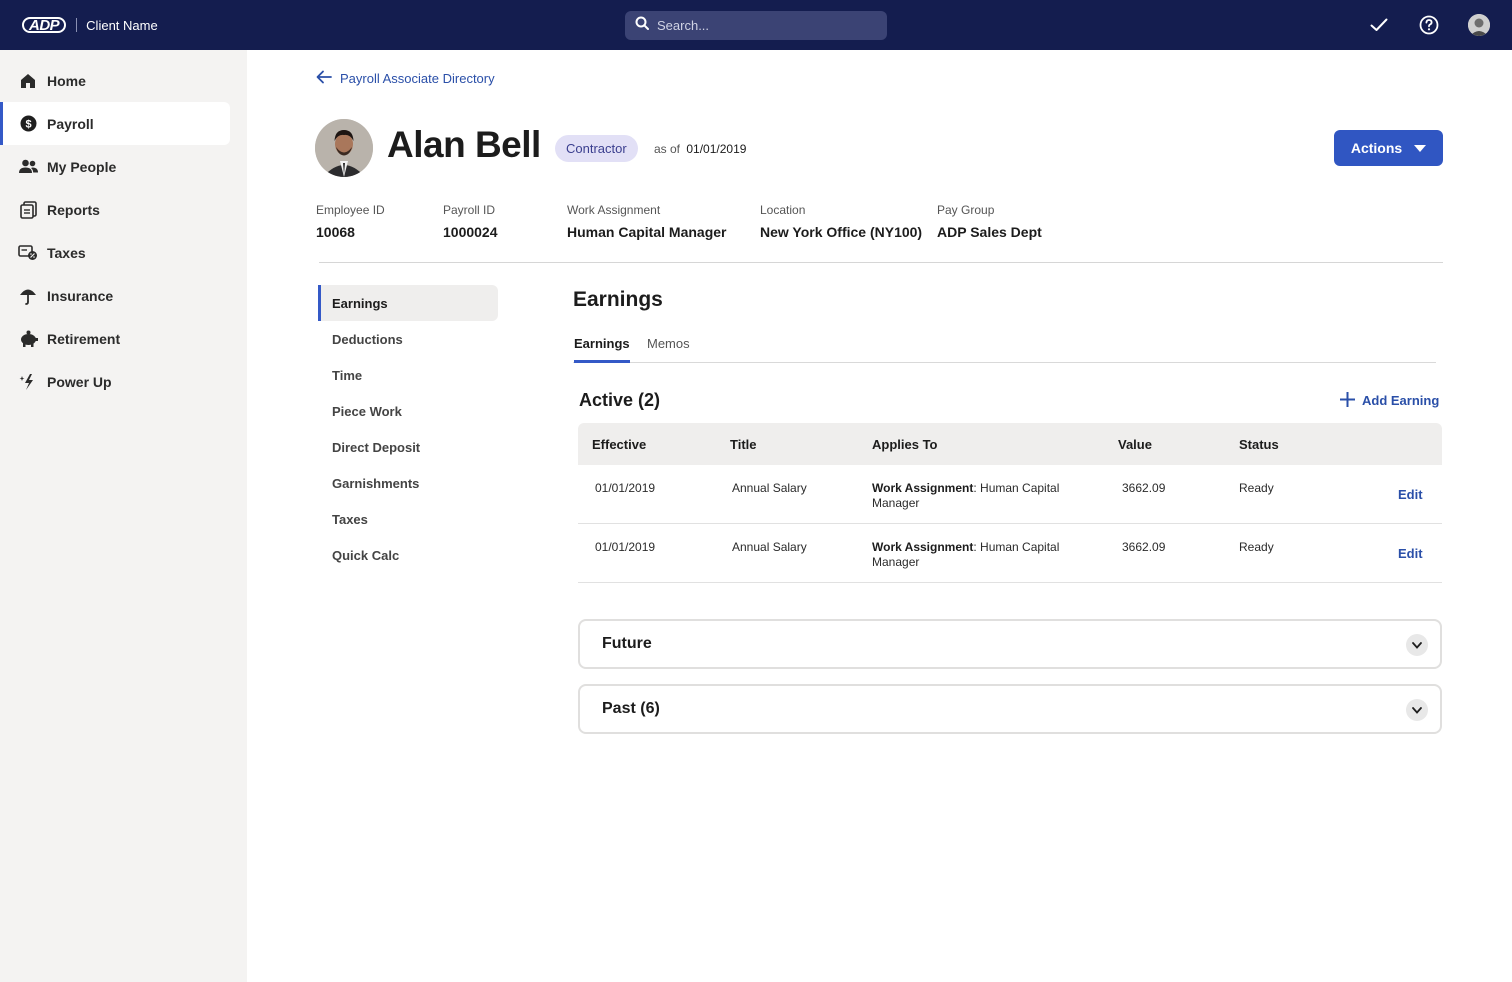  What do you see at coordinates (408, 555) in the screenshot?
I see `subnav-quick-calc: Quick Calc` at bounding box center [408, 555].